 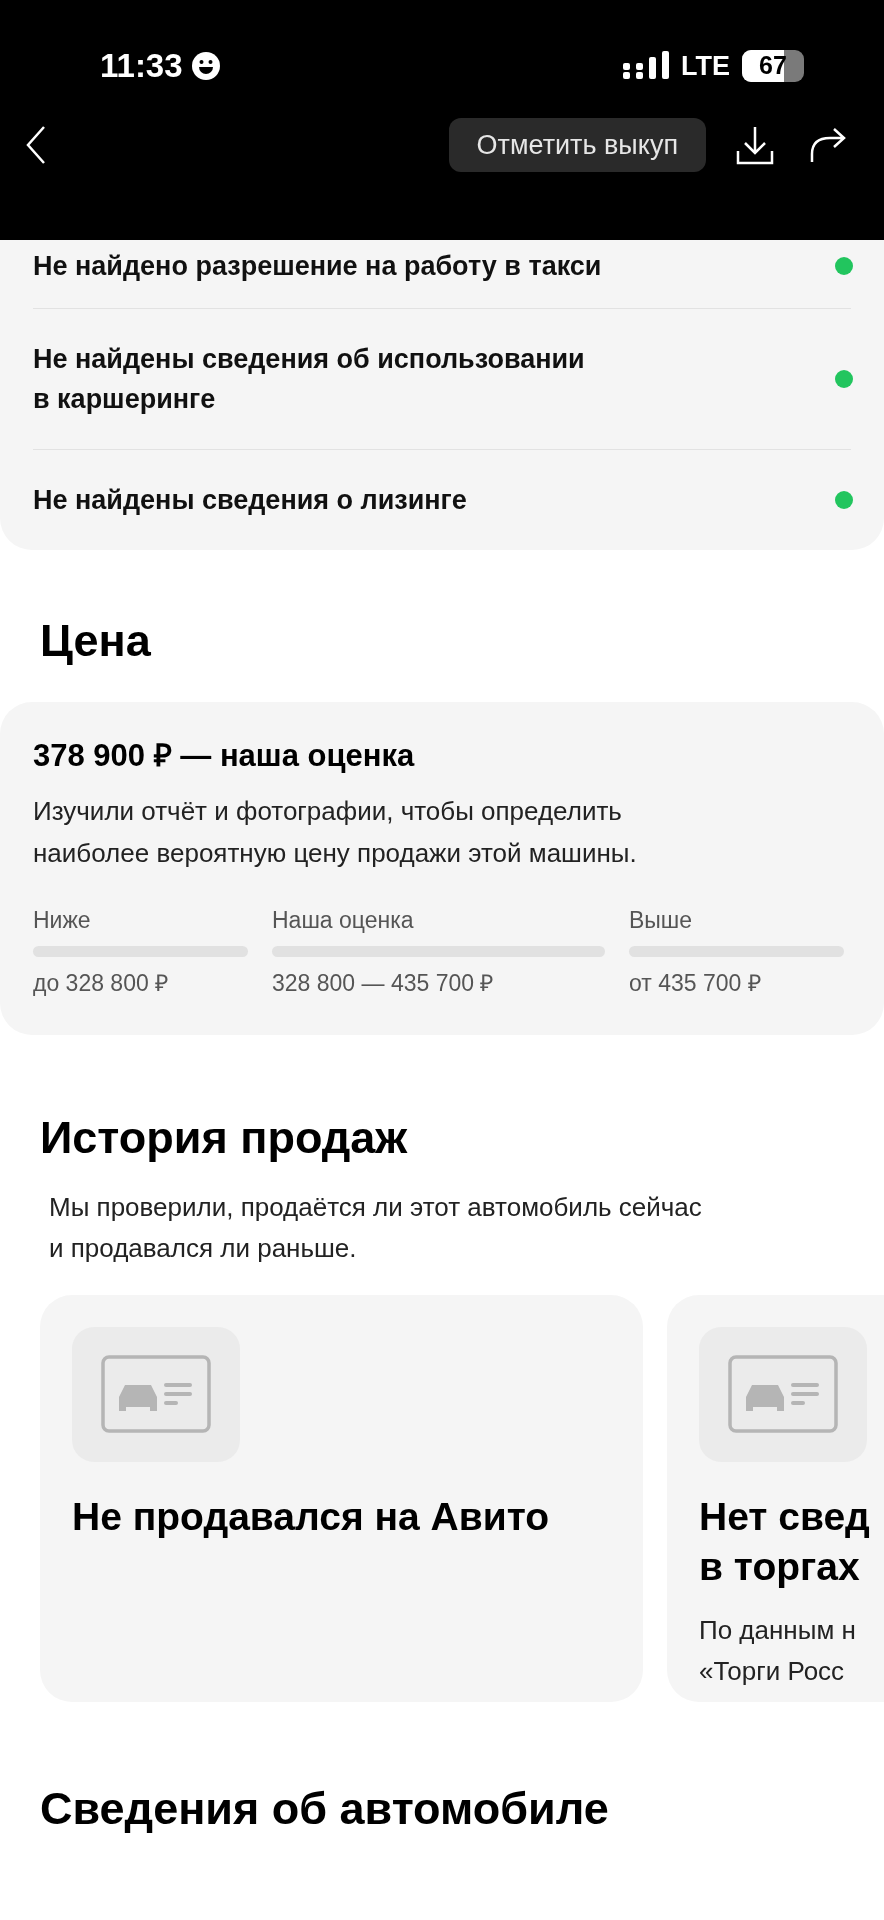 What do you see at coordinates (224, 756) in the screenshot?
I see `price-title: 378 900 ₽ — наша оценка` at bounding box center [224, 756].